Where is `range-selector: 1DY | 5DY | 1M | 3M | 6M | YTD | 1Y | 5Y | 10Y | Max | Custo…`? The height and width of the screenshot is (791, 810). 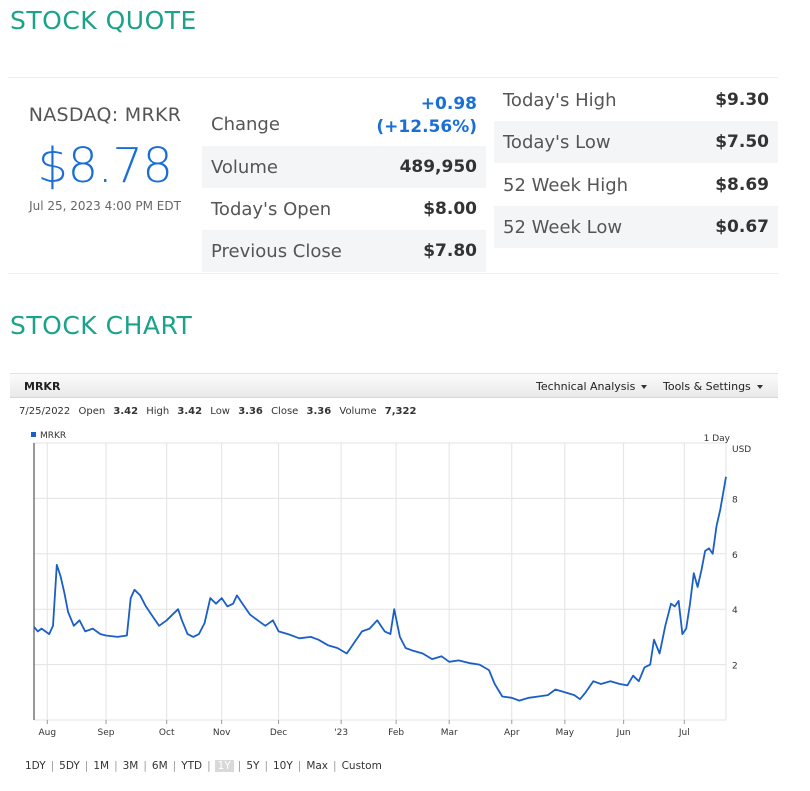 range-selector: 1DY | 5DY | 1M | 3M | 6M | YTD | 1Y | 5Y | 10Y | Max | Custo… is located at coordinates (203, 766).